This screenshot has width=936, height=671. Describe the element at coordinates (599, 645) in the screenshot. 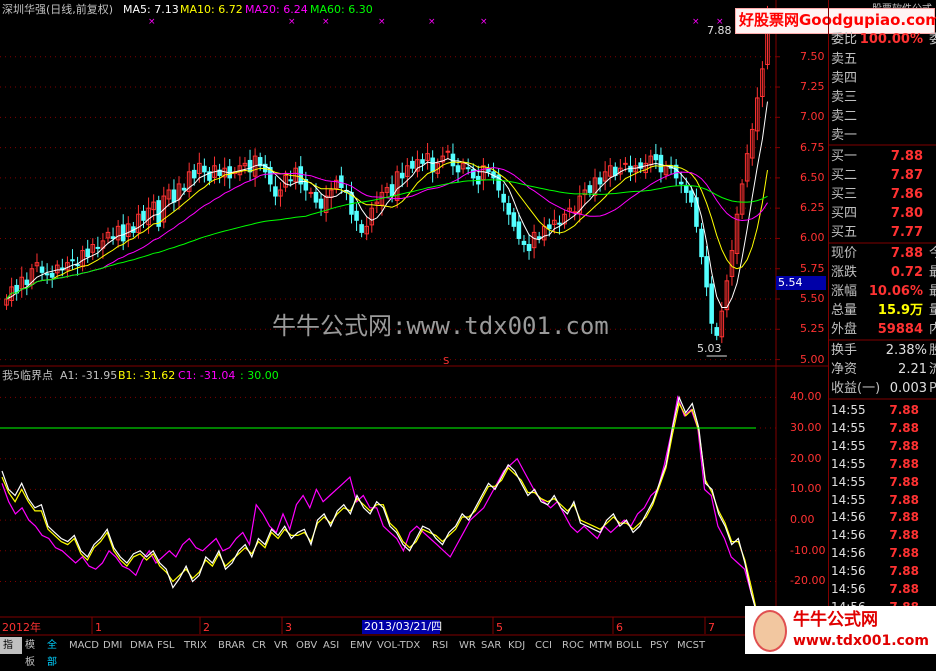

I see `toolbar-tab: MTM` at that location.